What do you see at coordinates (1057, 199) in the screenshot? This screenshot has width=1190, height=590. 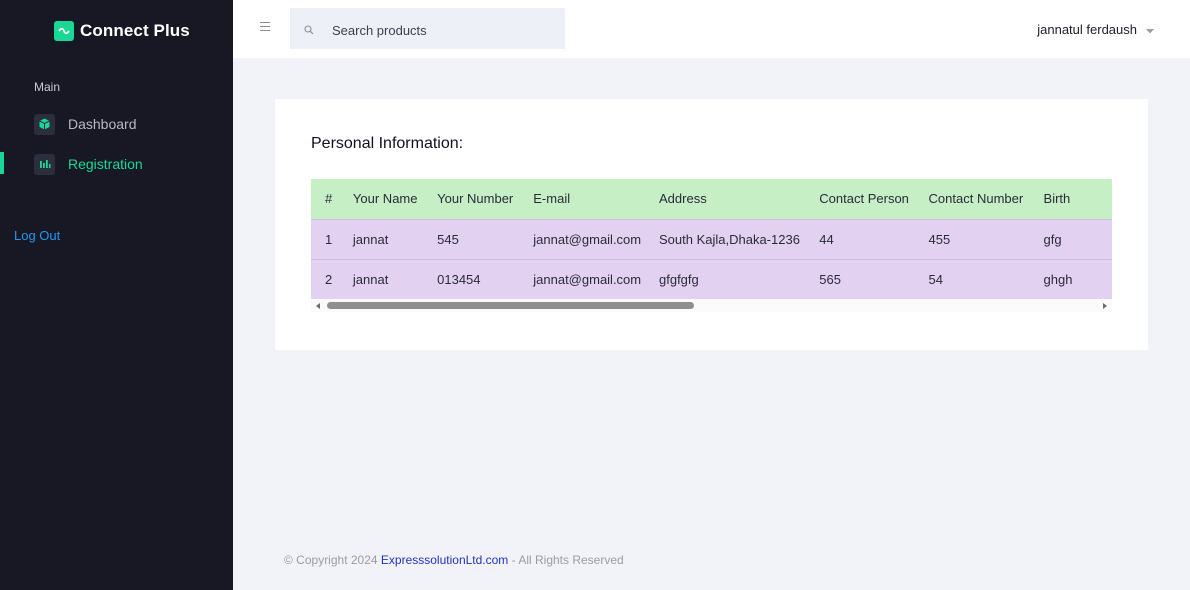 I see `column-header: Birth` at bounding box center [1057, 199].